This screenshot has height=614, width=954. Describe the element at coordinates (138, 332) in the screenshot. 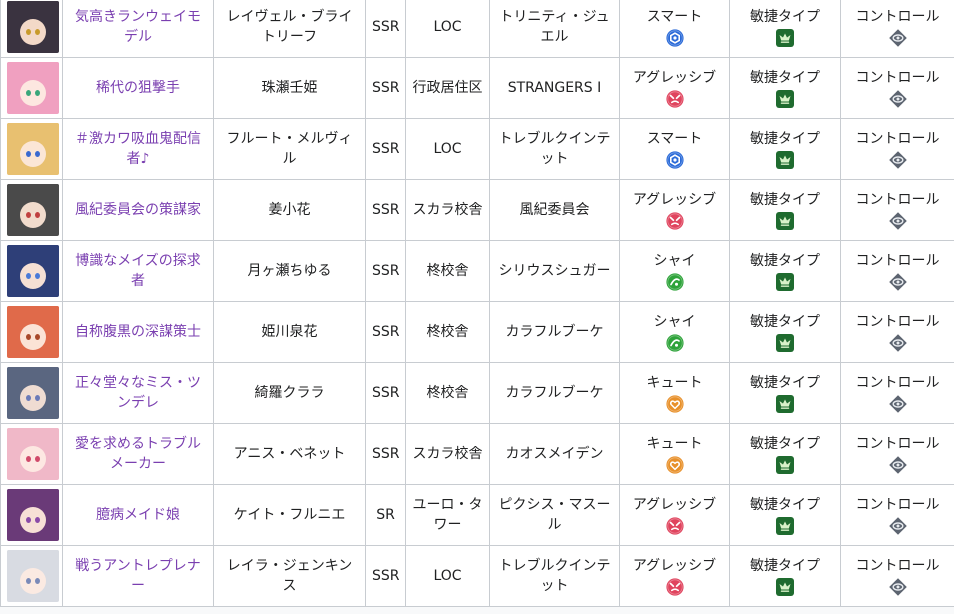

I see `character-title-link: 自称腹黒の深謀策士` at that location.